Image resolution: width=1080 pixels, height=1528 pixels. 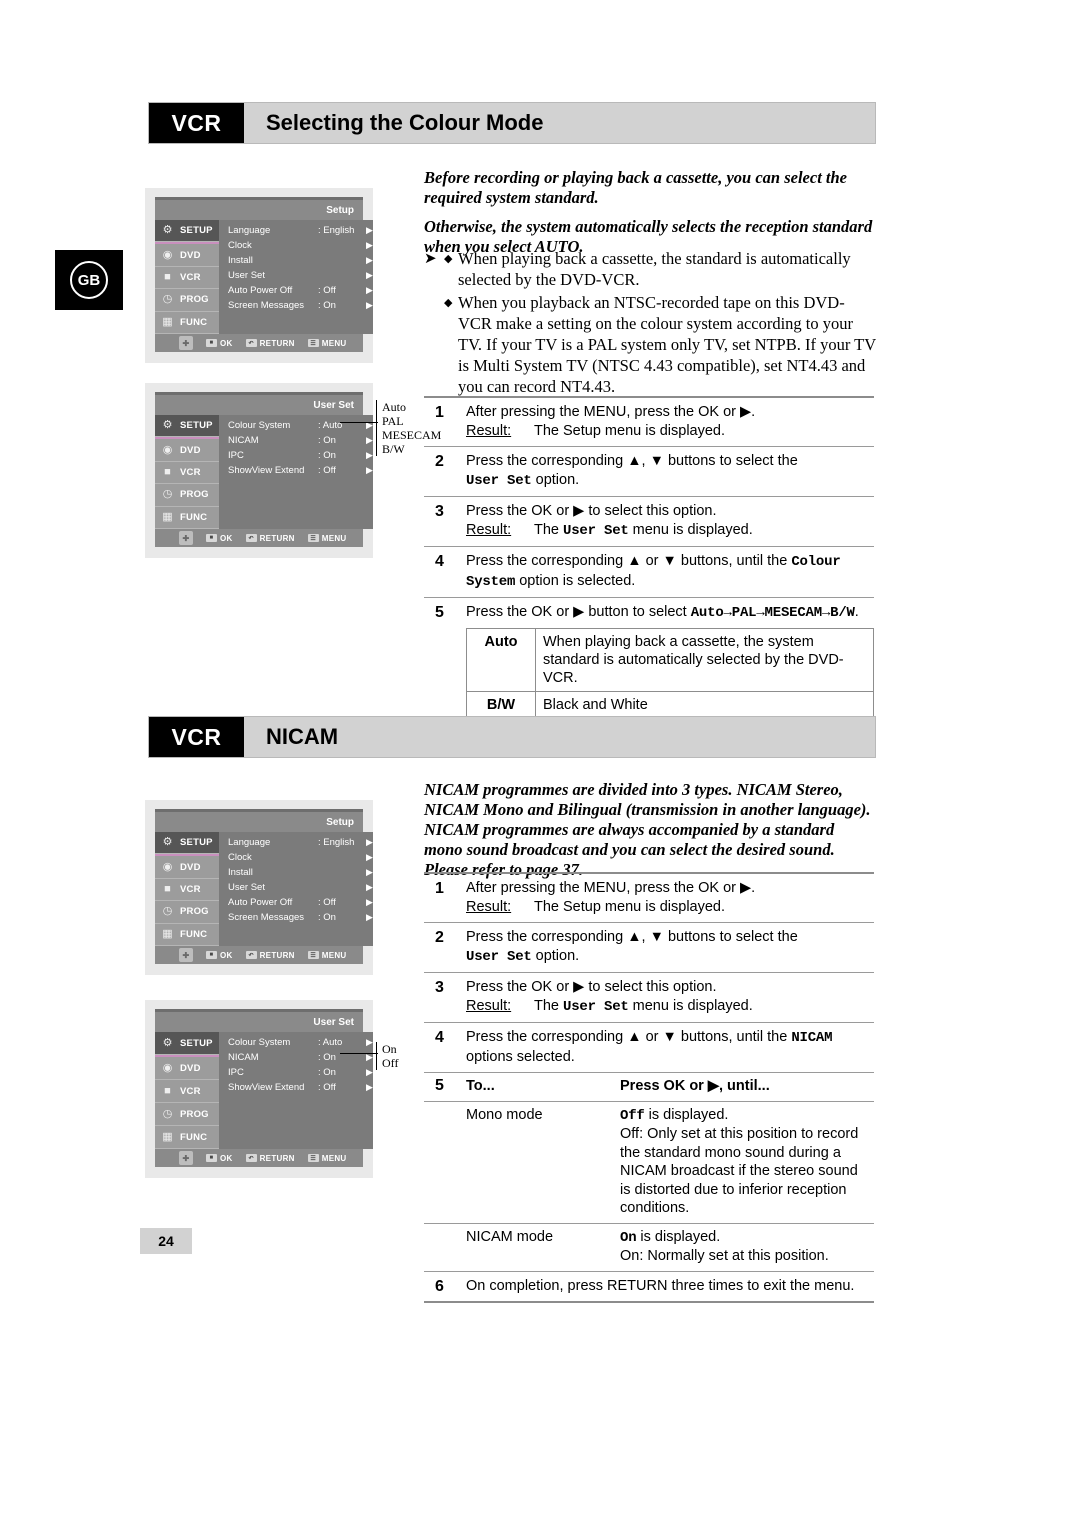 I want to click on osd-sidebar-label: PROG, so click(x=194, y=300).